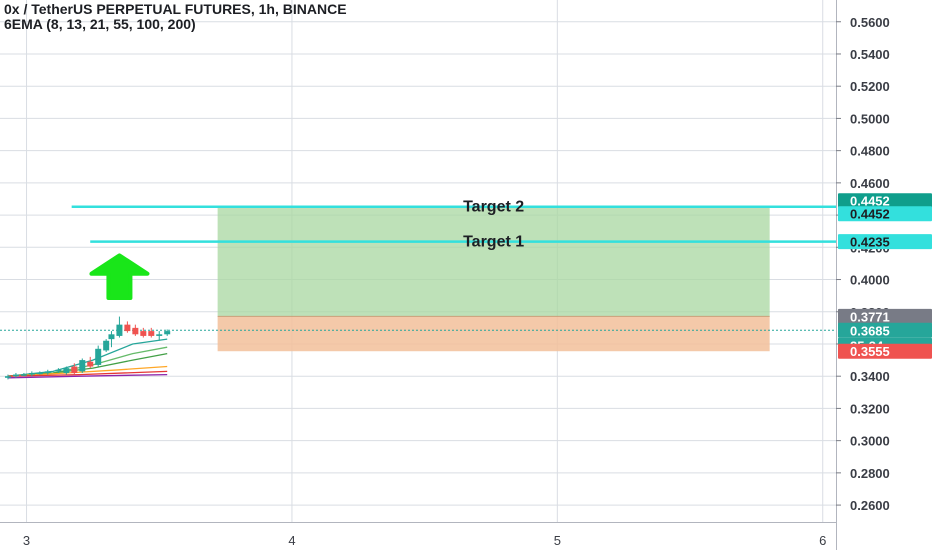 The height and width of the screenshot is (555, 932). I want to click on price-tick-label: 0.3400, so click(870, 376).